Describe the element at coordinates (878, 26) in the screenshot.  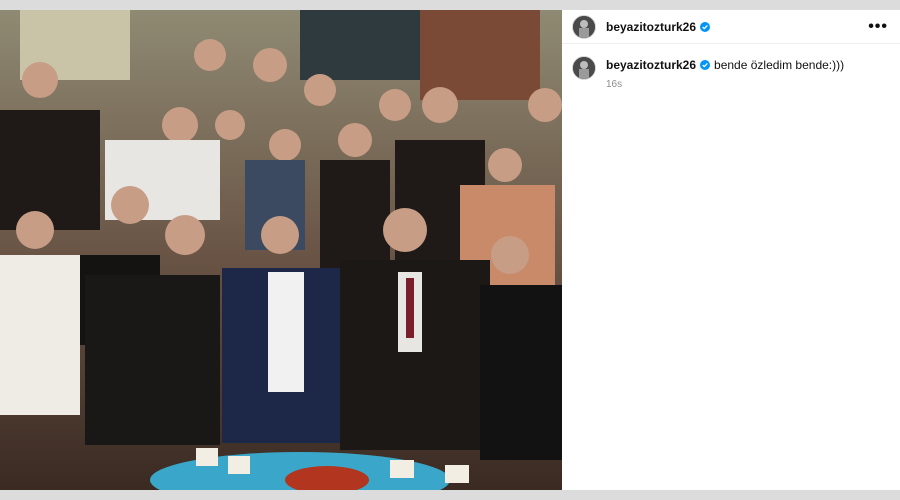
I see `more-options-icon: •••` at that location.